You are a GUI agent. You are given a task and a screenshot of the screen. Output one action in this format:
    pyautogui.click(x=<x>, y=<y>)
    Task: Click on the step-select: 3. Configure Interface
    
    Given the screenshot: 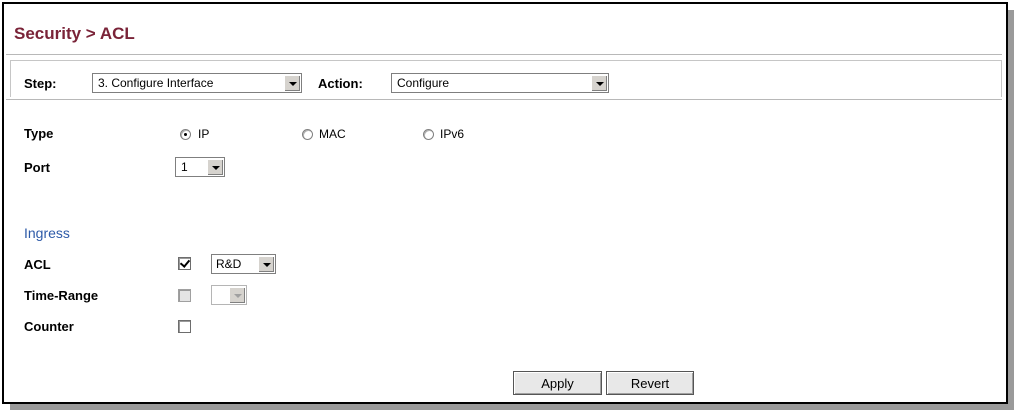 What is the action you would take?
    pyautogui.click(x=197, y=83)
    